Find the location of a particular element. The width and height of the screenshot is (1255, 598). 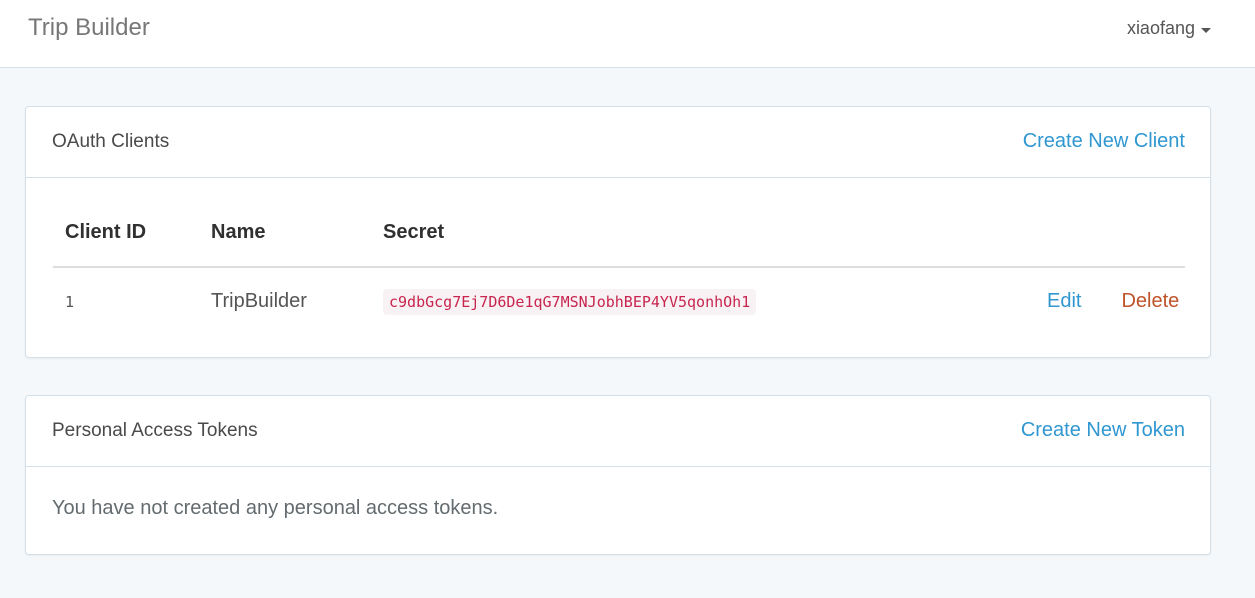

client-id-cell: 1 is located at coordinates (70, 301).